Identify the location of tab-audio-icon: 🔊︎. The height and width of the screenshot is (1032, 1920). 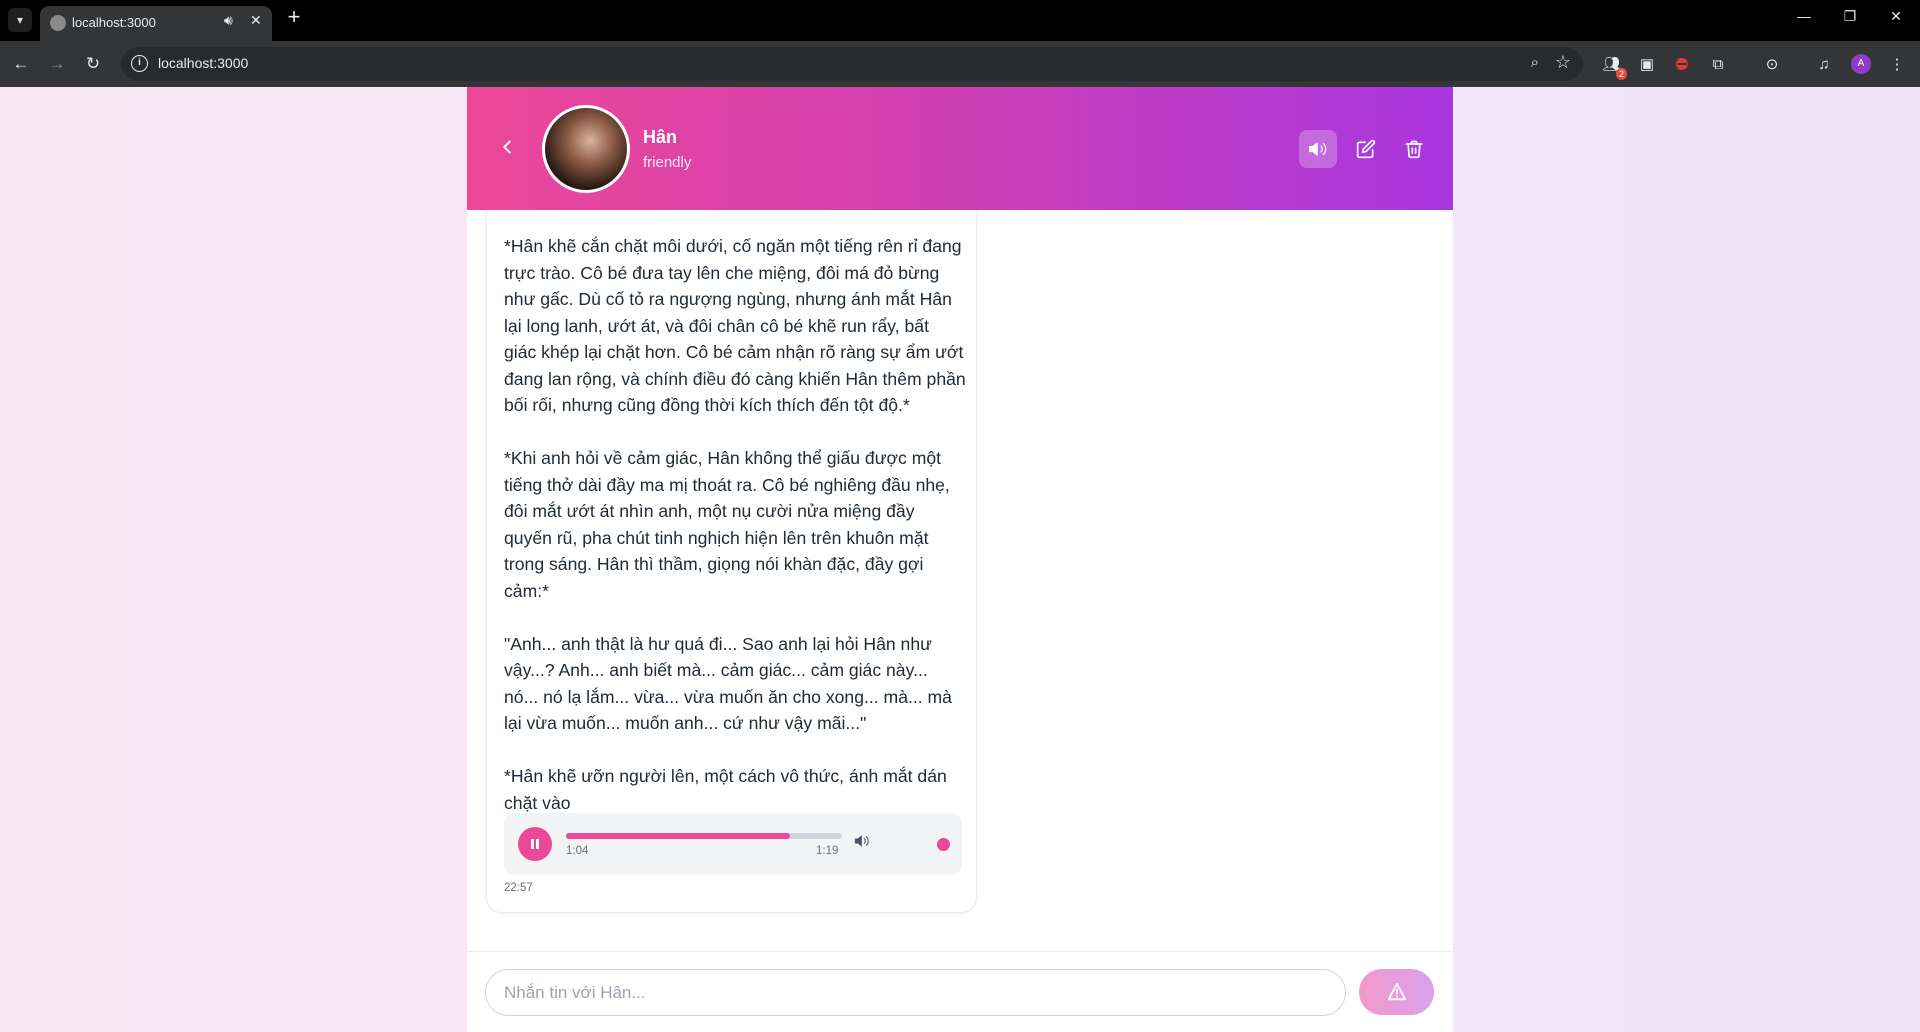
(228, 20).